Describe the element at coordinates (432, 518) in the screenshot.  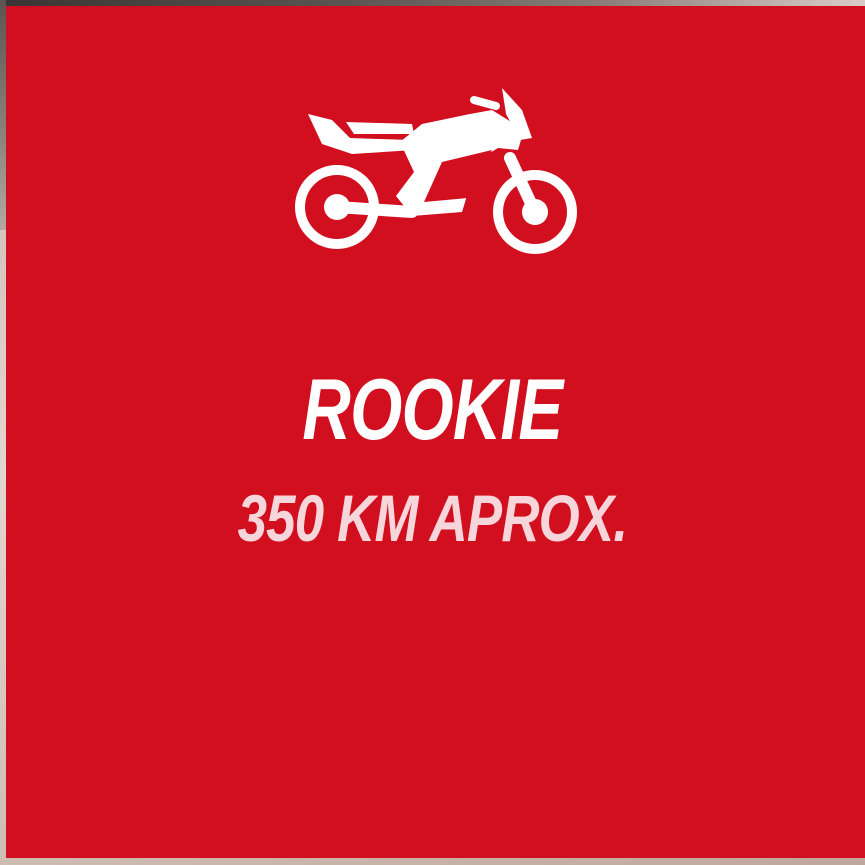
I see `distance-label: 350 KM APROX.` at that location.